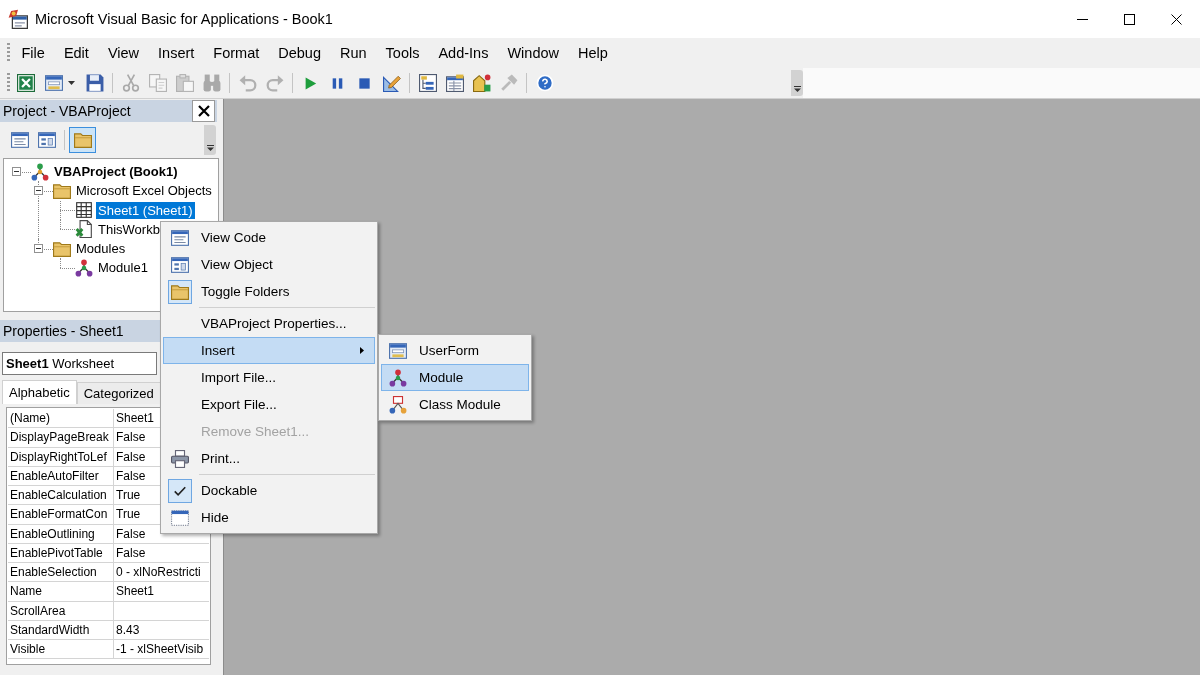 The width and height of the screenshot is (1200, 675). What do you see at coordinates (1129, 19) in the screenshot?
I see `maximize-icon` at bounding box center [1129, 19].